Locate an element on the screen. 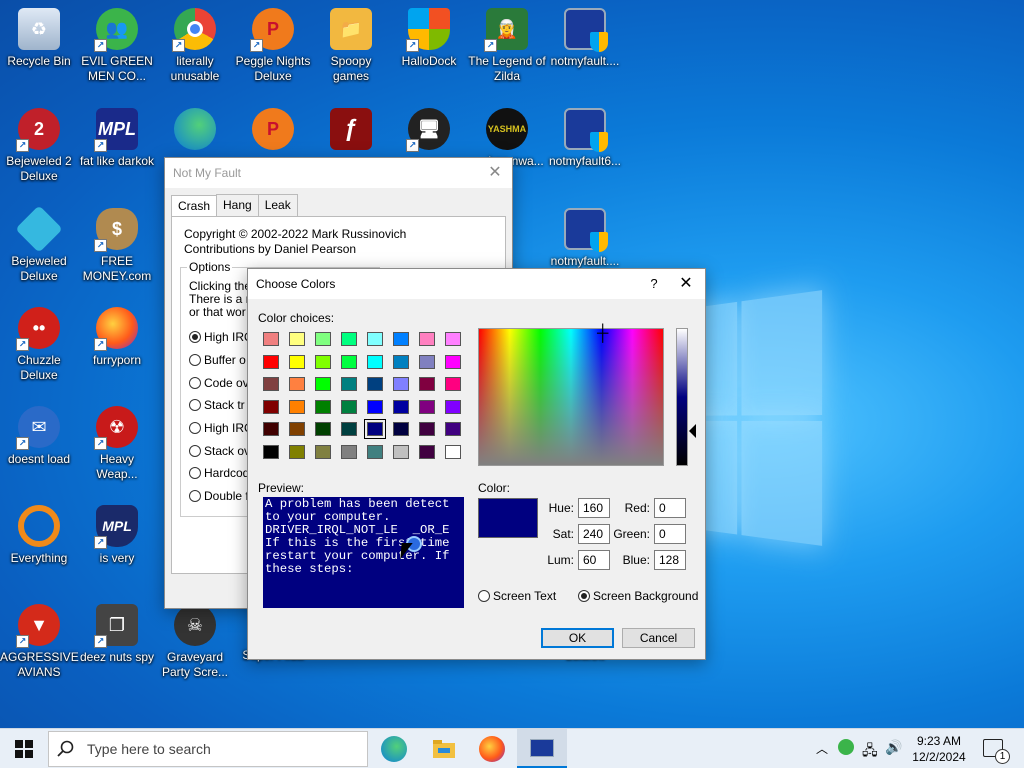  notmyfault-titlebar: Not My Fault is located at coordinates (338, 173).